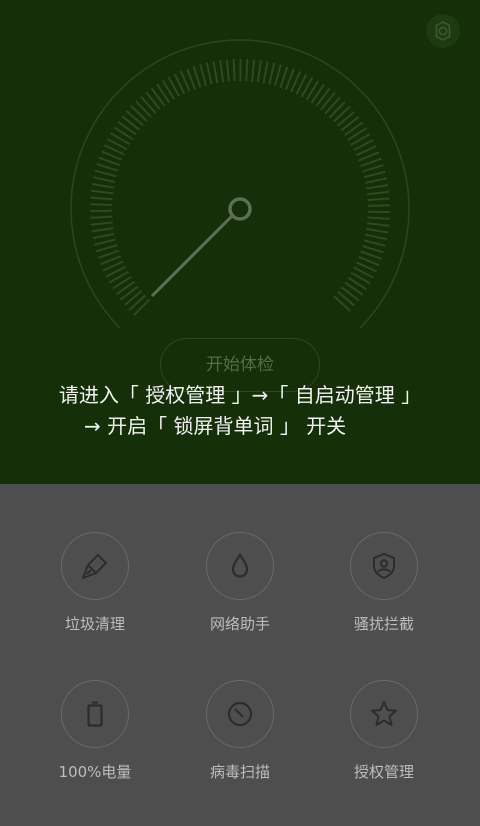  I want to click on scan-circle, so click(240, 714).